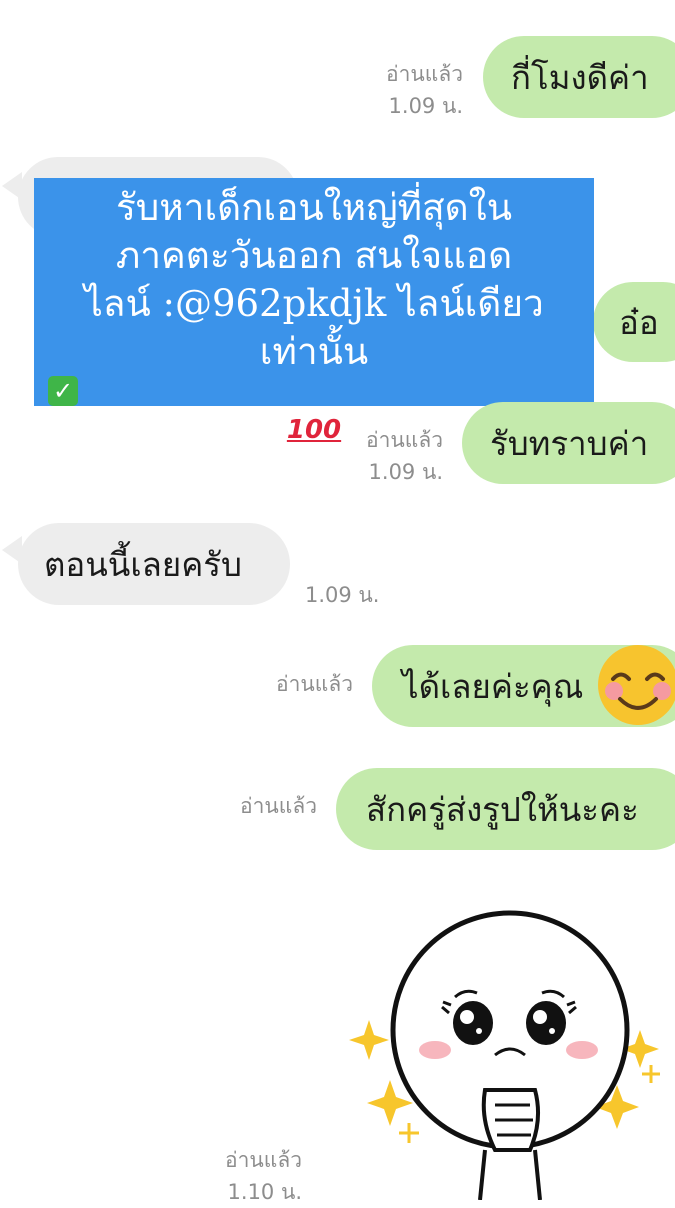 This screenshot has height=1208, width=675. Describe the element at coordinates (502, 809) in the screenshot. I see `message-text: สักครู่ส่งรูปให้นะคะ` at that location.